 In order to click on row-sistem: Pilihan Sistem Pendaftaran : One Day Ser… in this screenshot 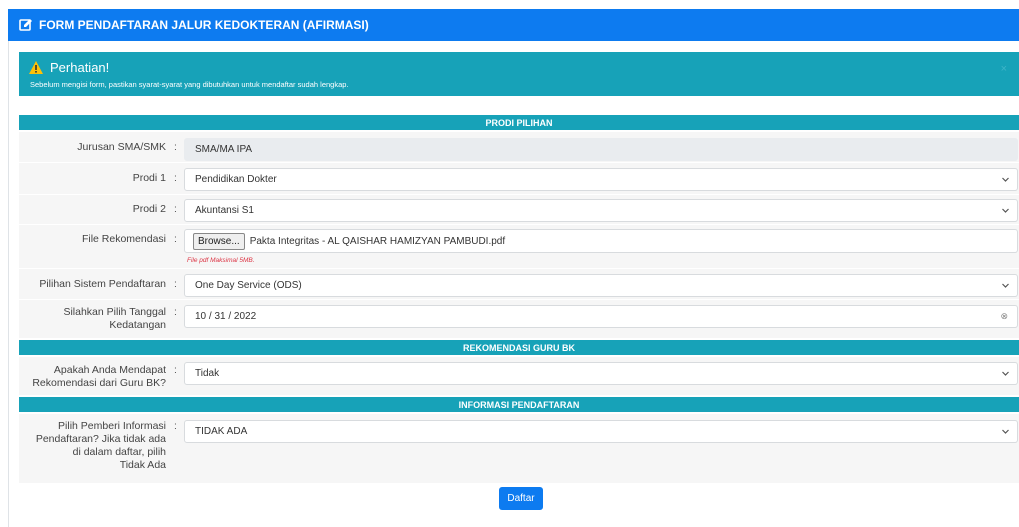, I will do `click(519, 283)`.